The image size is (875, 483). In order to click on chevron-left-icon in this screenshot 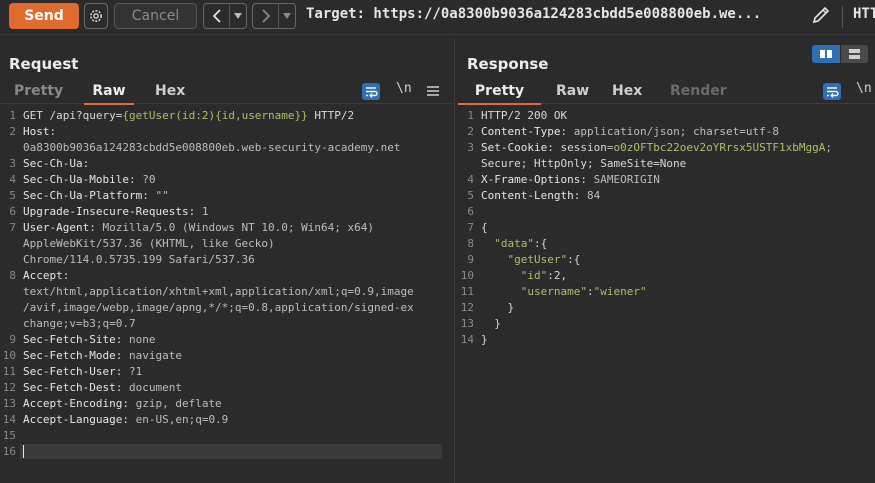, I will do `click(216, 16)`.